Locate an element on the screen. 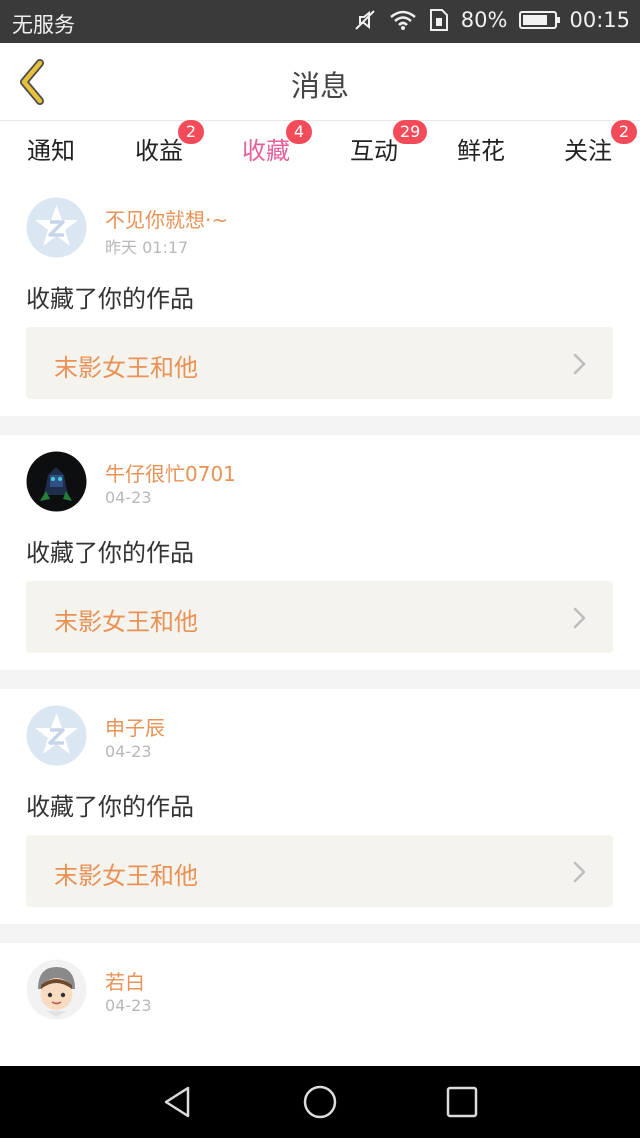  tab-label: 关注 is located at coordinates (588, 151).